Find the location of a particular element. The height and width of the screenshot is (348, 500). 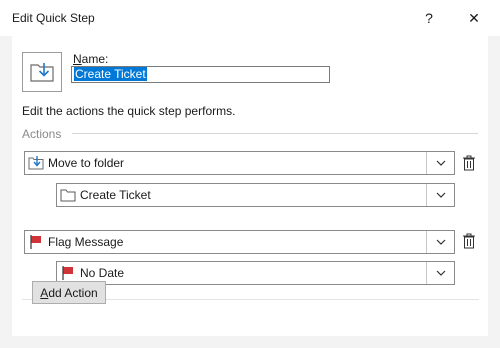

add-action-button: Add Action is located at coordinates (69, 292).